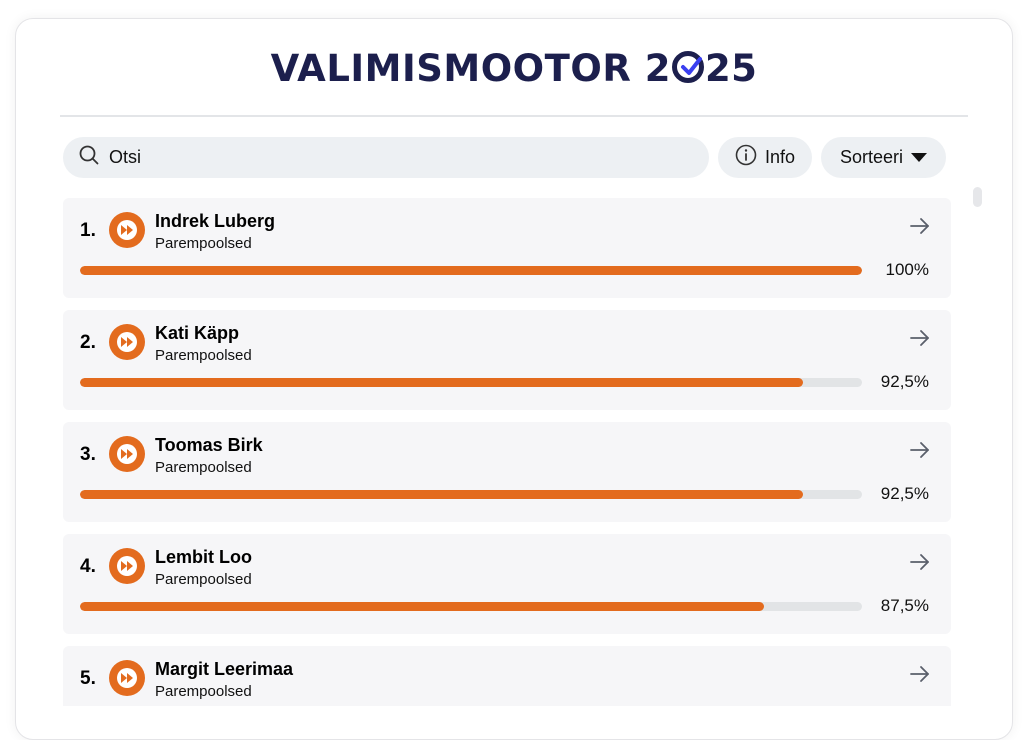 The image size is (1027, 740). What do you see at coordinates (746, 157) in the screenshot?
I see `info-icon` at bounding box center [746, 157].